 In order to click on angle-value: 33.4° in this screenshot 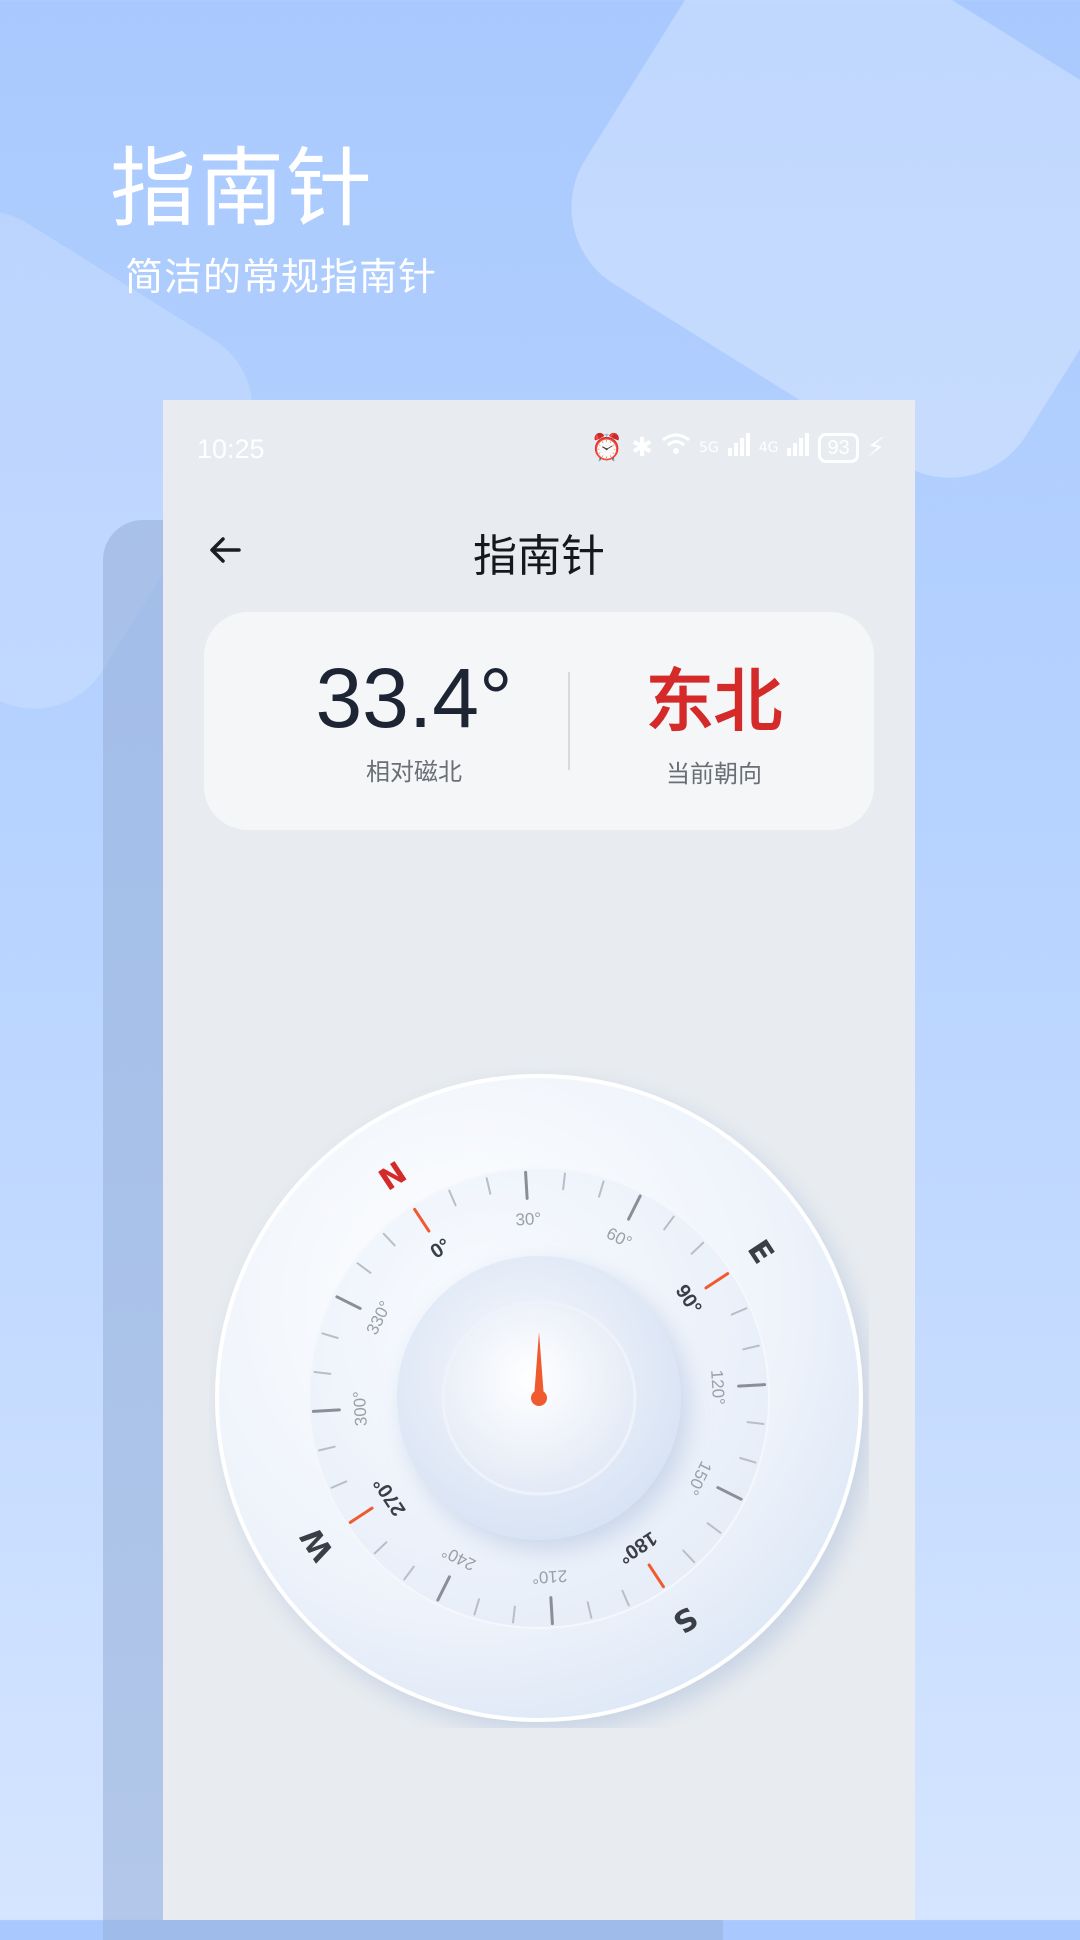, I will do `click(414, 698)`.